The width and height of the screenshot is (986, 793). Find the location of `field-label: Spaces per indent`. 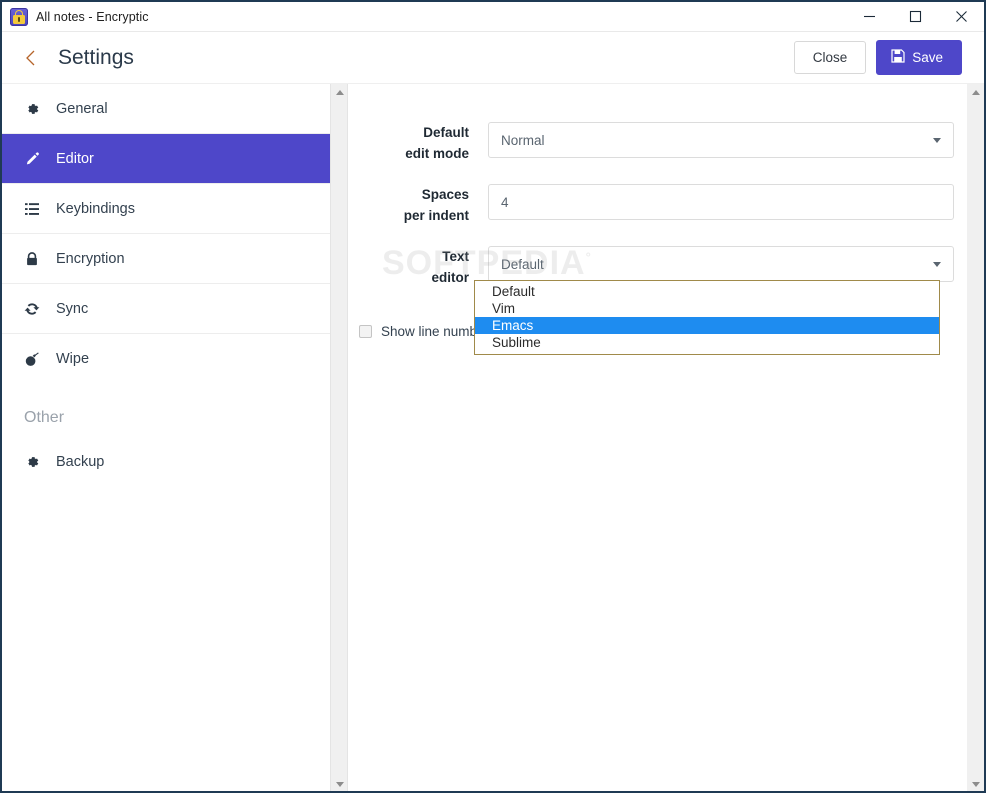

field-label: Spaces per indent is located at coordinates (436, 205).